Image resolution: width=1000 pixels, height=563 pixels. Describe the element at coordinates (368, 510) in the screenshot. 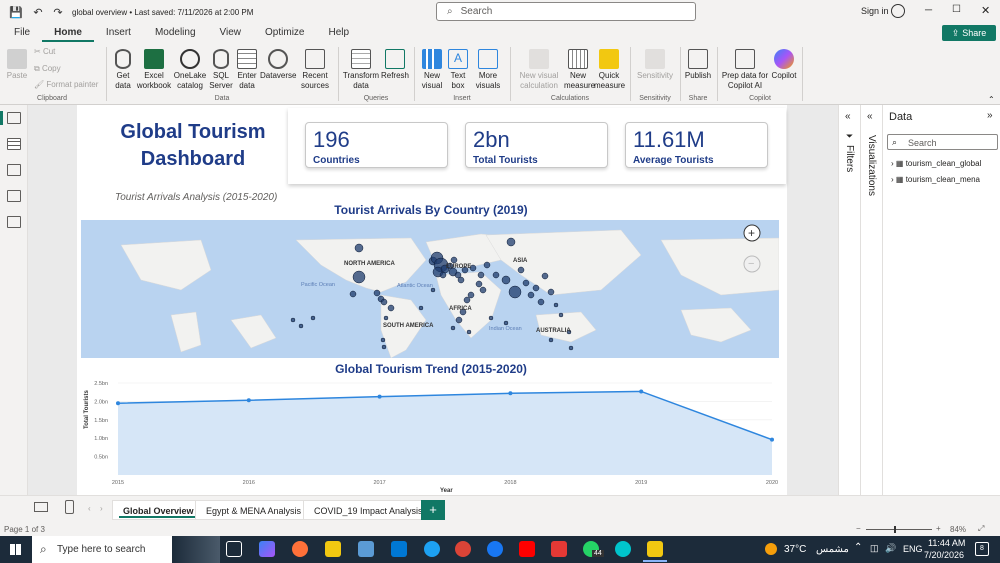

I see `tab-covid-impact: COVID_19 Impact Analysis` at that location.